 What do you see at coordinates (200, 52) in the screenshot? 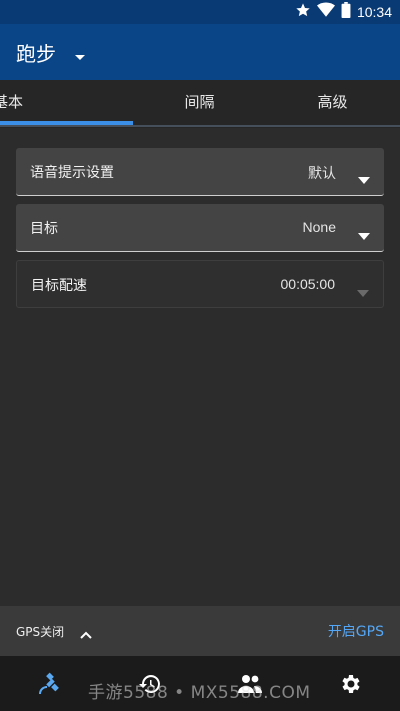
I see `app-bar: 跑步` at bounding box center [200, 52].